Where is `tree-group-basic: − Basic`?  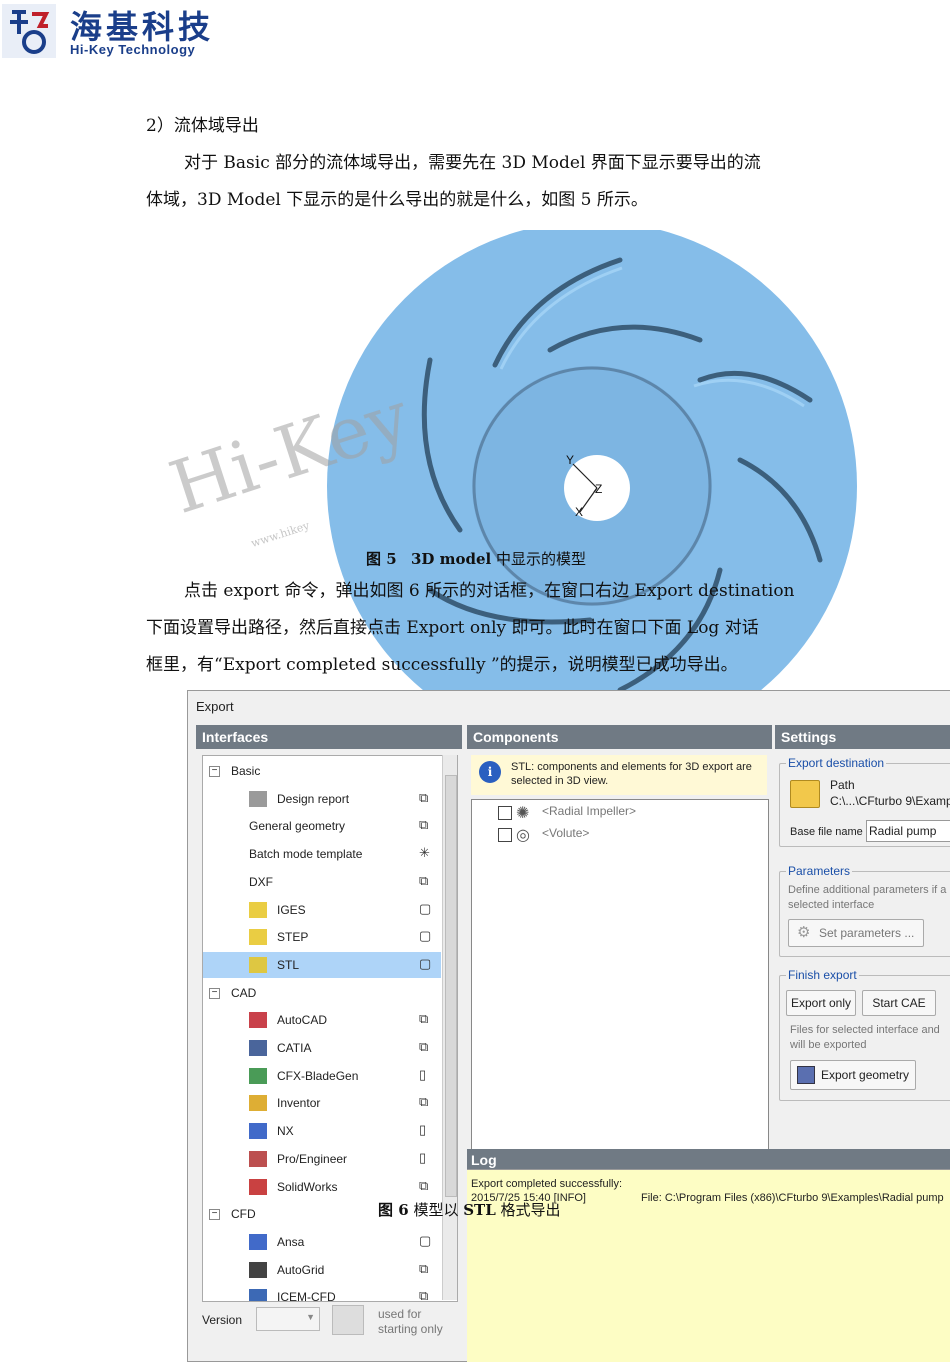
tree-group-basic: − Basic is located at coordinates (322, 771).